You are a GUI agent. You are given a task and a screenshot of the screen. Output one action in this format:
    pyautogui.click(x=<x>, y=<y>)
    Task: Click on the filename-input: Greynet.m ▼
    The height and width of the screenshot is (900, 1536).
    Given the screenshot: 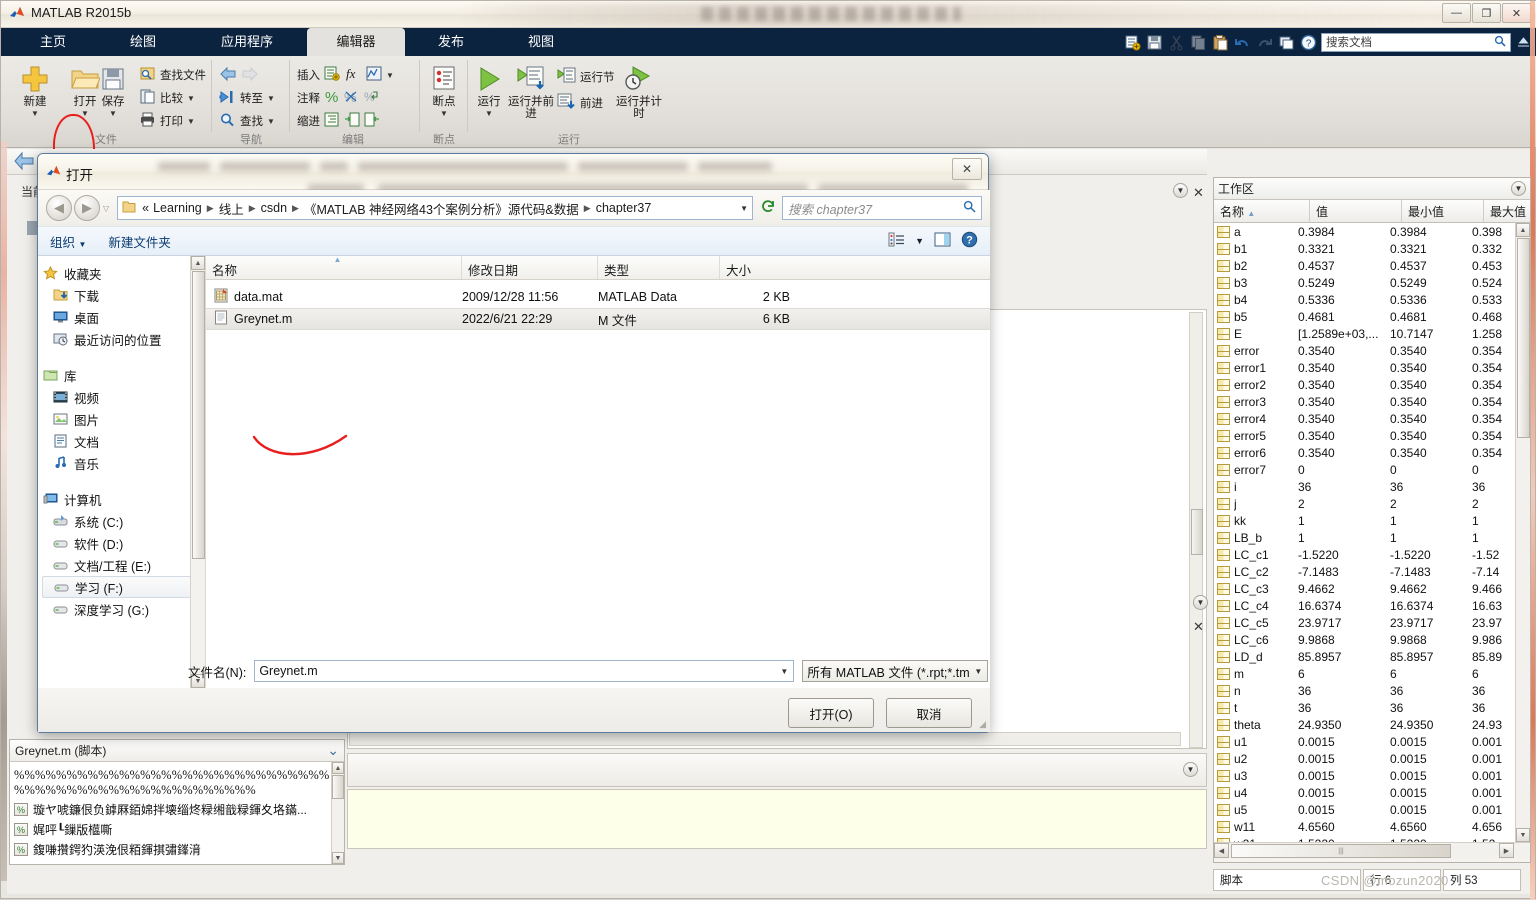 What is the action you would take?
    pyautogui.click(x=524, y=671)
    